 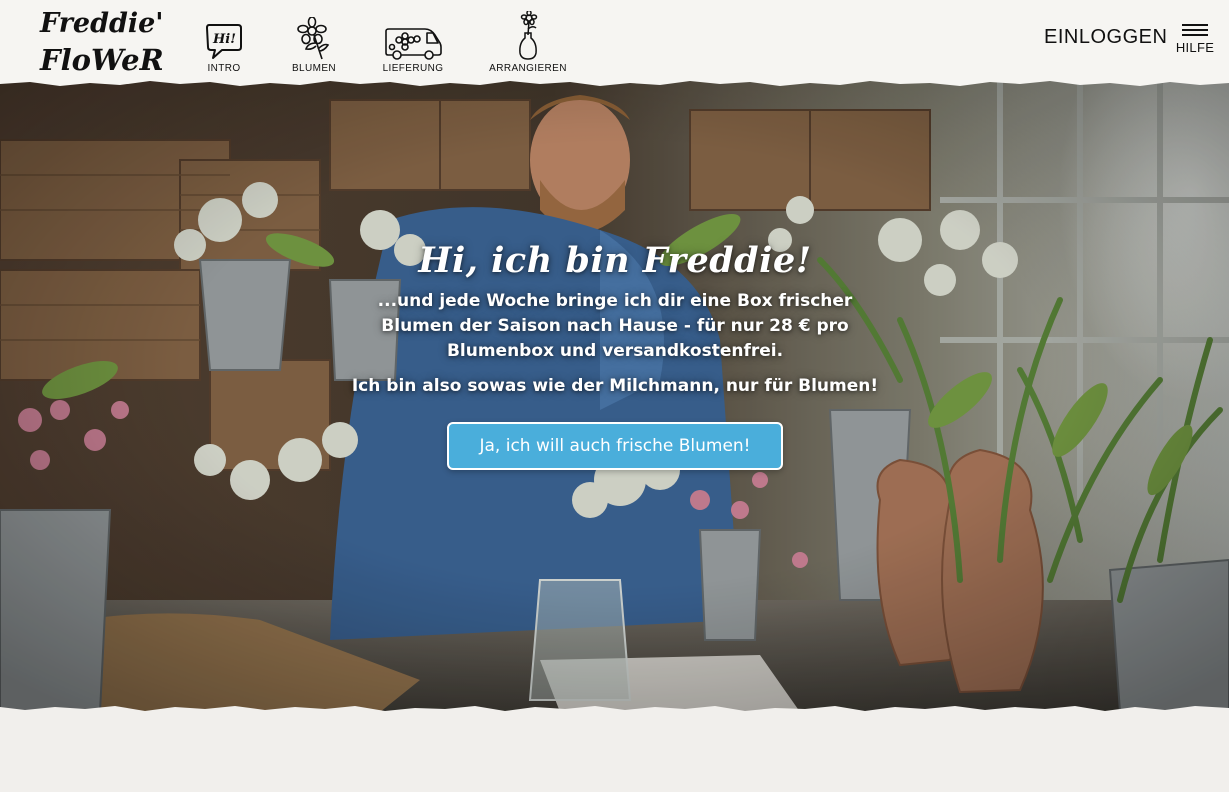 What do you see at coordinates (100, 40) in the screenshot?
I see `freddies-flowers-logo: Freddie's FloWeRs` at bounding box center [100, 40].